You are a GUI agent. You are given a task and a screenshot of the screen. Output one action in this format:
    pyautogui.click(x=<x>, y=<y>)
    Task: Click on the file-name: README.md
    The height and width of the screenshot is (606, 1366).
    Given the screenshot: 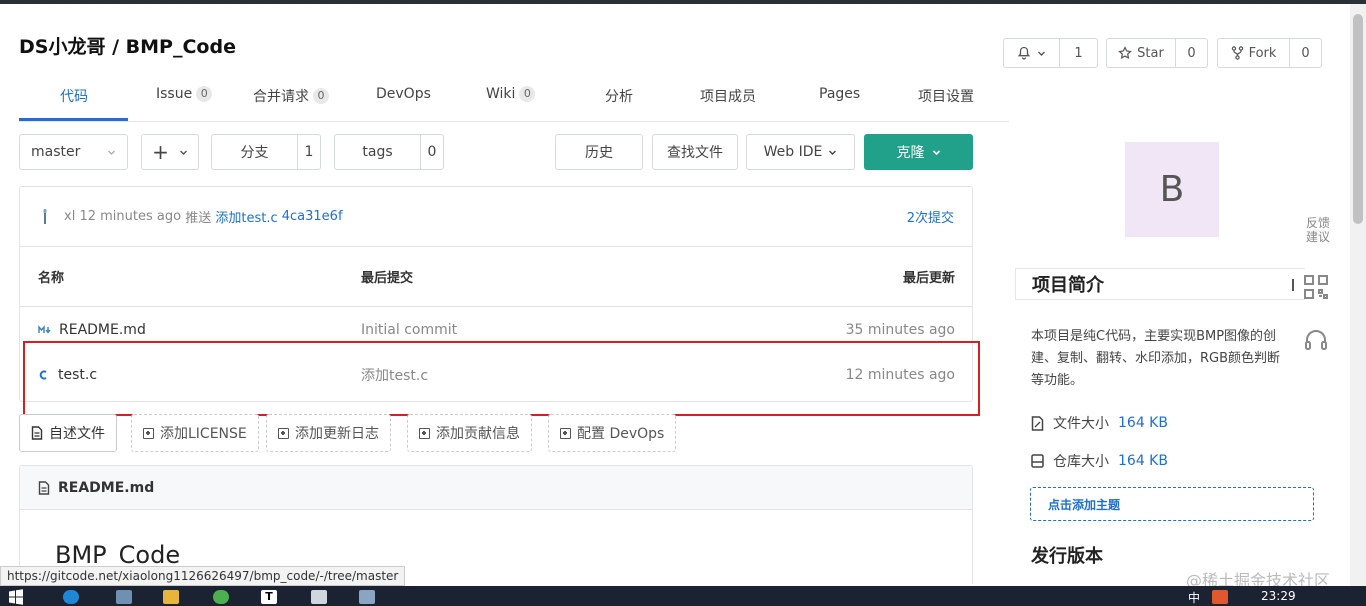 What is the action you would take?
    pyautogui.click(x=102, y=330)
    